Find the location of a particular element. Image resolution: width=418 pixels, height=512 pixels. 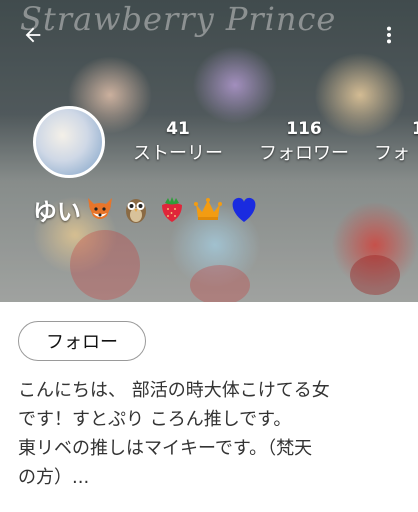

bio-line: こんにちは、 部活の時大体こけてる女 is located at coordinates (174, 390).